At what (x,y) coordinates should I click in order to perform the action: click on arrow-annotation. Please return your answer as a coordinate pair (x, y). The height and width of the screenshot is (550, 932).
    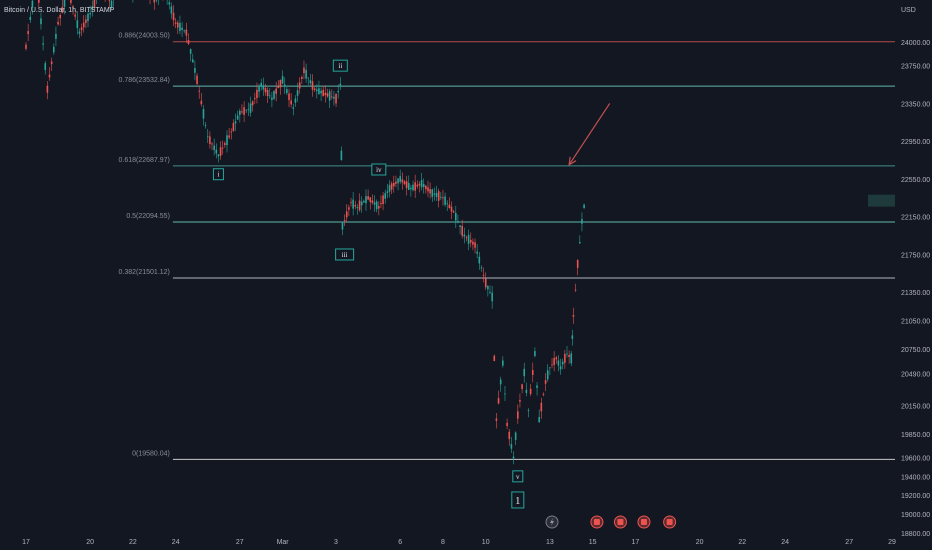
    Looking at the image, I should click on (589, 134).